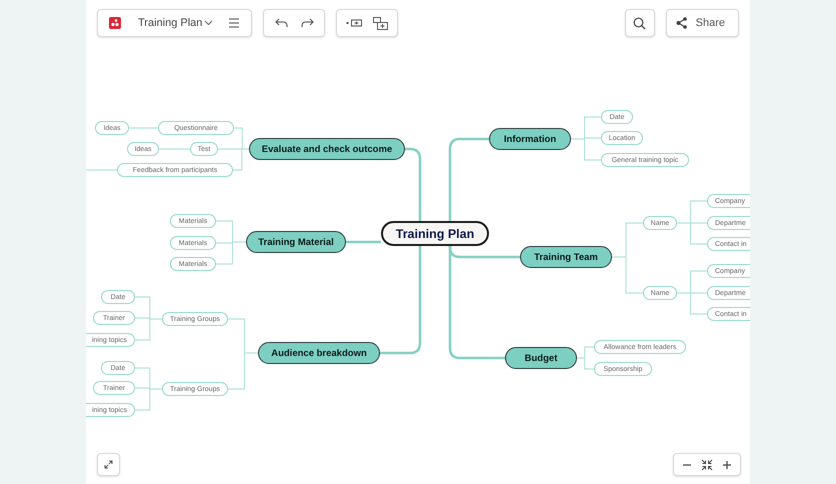 The height and width of the screenshot is (484, 836). What do you see at coordinates (541, 358) in the screenshot?
I see `main-topic: Budget` at bounding box center [541, 358].